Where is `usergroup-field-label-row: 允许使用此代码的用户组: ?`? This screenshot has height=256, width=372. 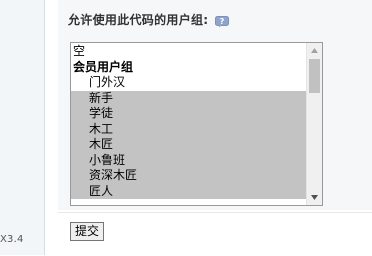 usergroup-field-label-row: 允许使用此代码的用户组: ? is located at coordinates (149, 19).